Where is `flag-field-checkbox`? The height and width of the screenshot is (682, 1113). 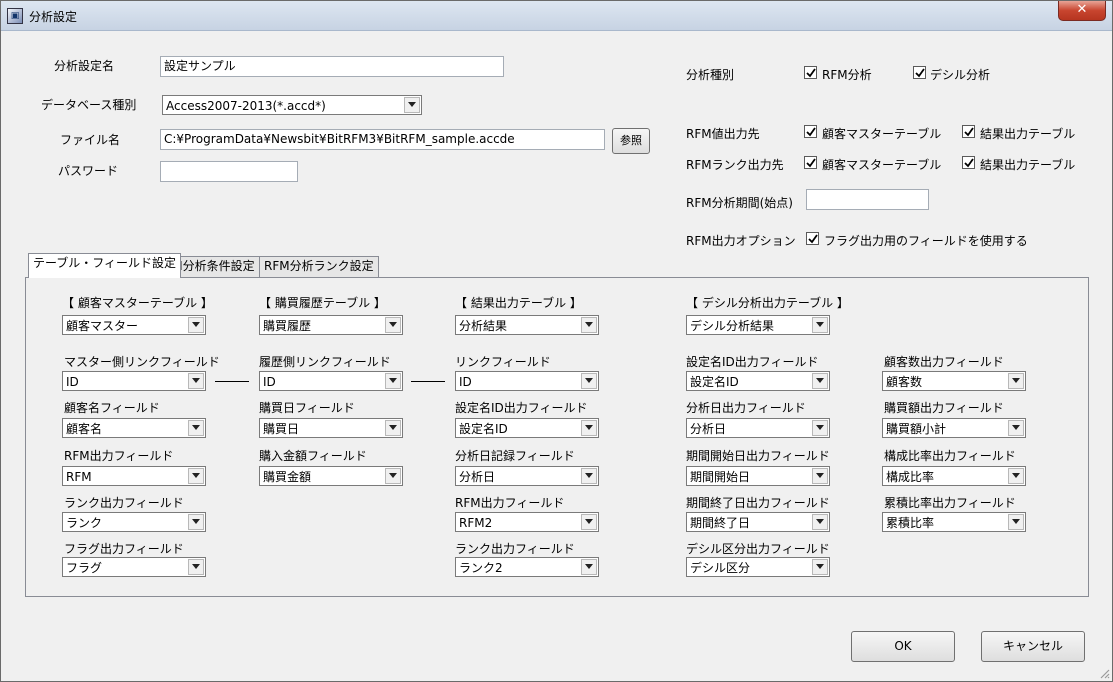
flag-field-checkbox is located at coordinates (812, 238).